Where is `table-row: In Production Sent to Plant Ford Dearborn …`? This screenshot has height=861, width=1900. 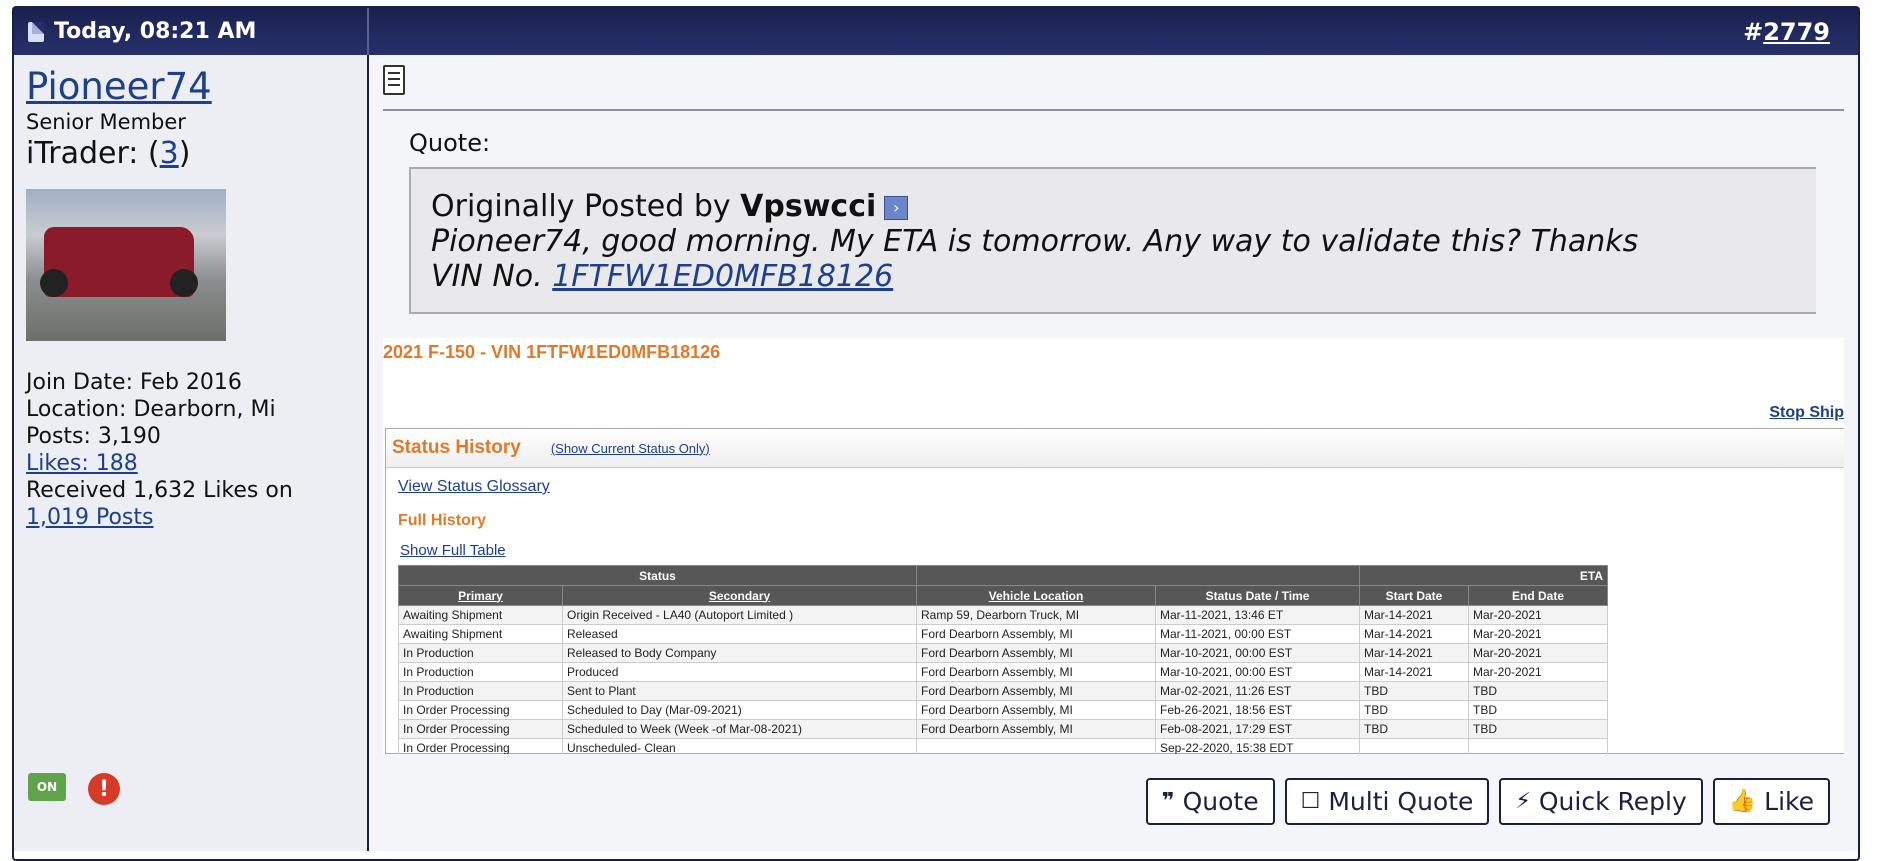
table-row: In Production Sent to Plant Ford Dearborn … is located at coordinates (1003, 691).